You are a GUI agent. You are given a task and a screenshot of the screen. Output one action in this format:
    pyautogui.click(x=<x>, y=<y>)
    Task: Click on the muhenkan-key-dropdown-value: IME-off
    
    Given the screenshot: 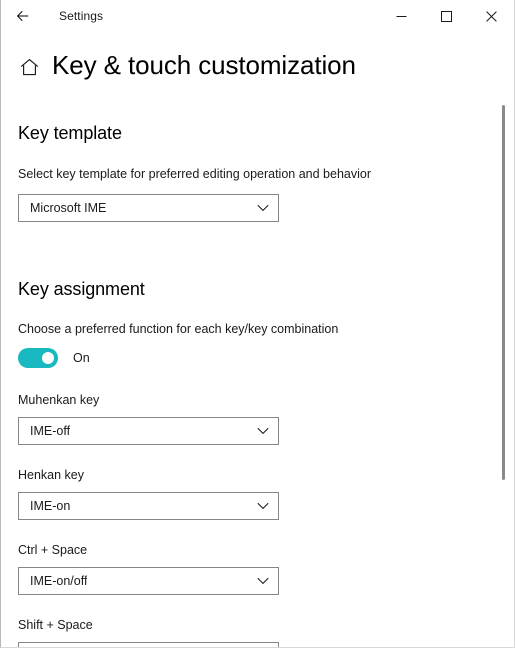 What is the action you would take?
    pyautogui.click(x=50, y=431)
    